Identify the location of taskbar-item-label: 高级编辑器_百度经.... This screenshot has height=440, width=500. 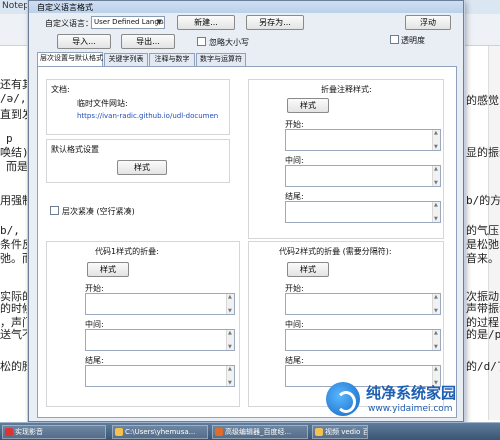
(258, 432).